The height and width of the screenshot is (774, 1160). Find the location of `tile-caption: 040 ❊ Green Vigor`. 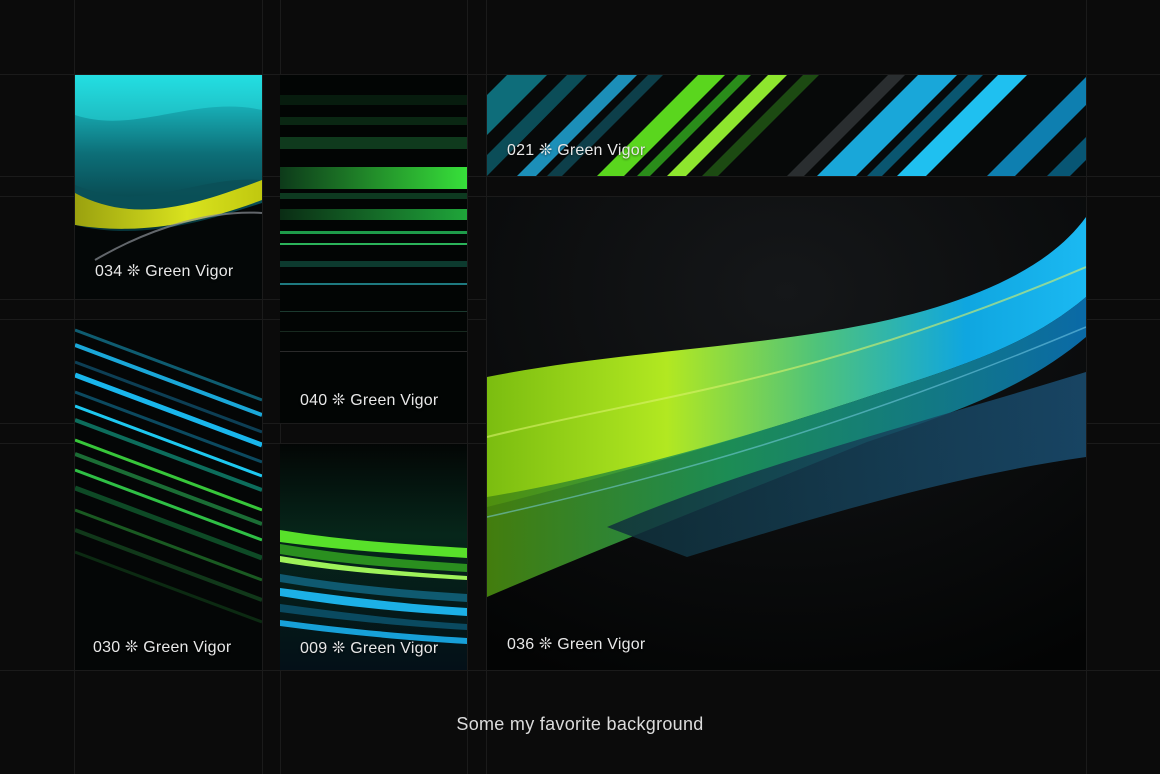

tile-caption: 040 ❊ Green Vigor is located at coordinates (369, 400).